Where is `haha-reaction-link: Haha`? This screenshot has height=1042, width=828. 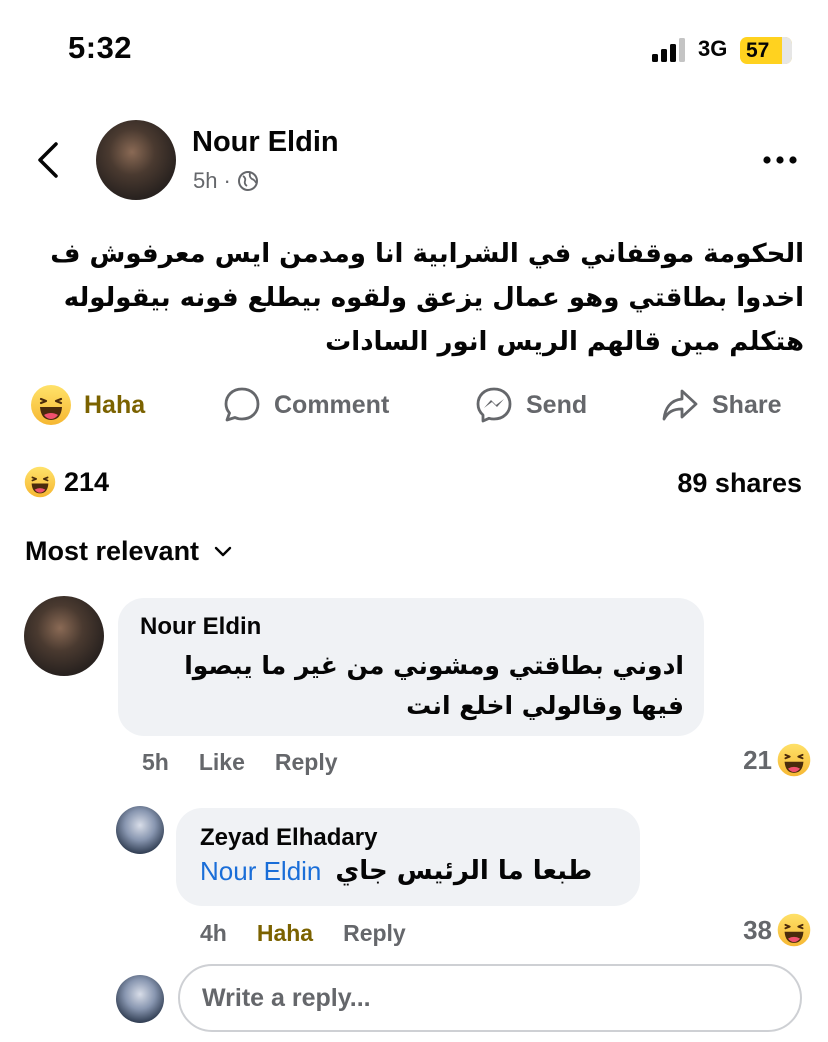
haha-reaction-link: Haha is located at coordinates (285, 933).